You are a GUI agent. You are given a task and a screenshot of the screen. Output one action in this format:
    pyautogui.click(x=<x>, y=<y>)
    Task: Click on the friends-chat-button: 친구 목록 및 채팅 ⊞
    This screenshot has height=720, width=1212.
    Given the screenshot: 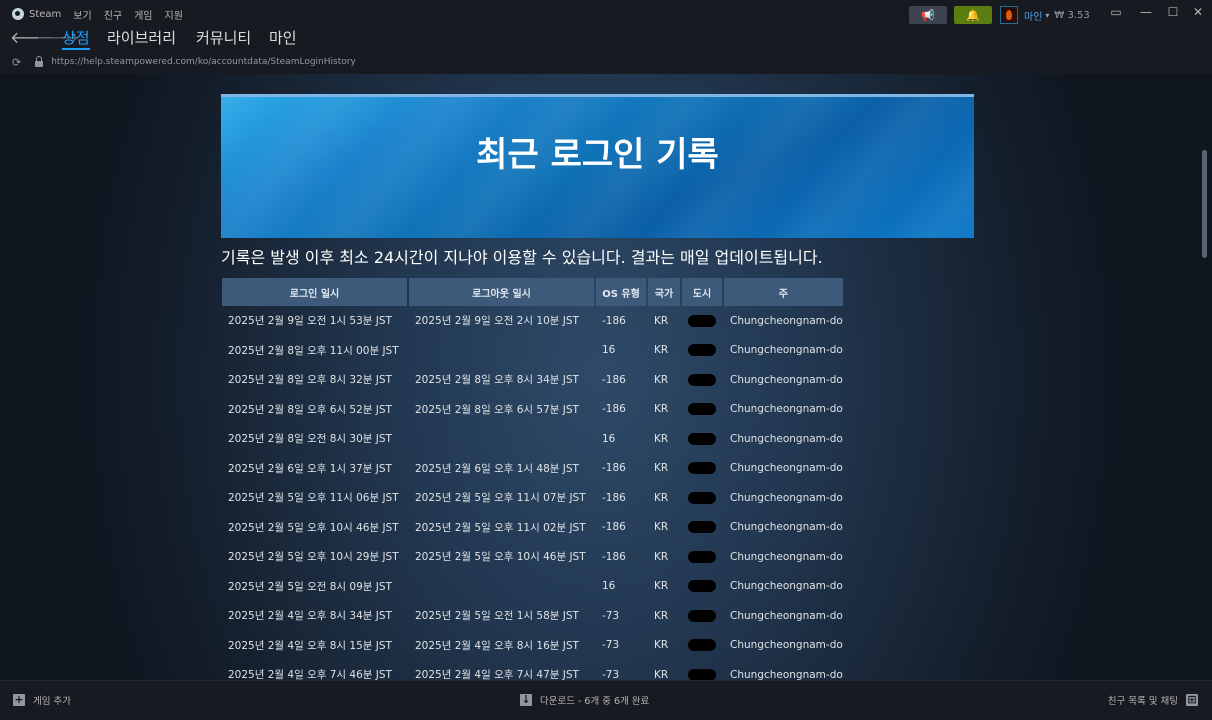 What is the action you would take?
    pyautogui.click(x=1153, y=700)
    